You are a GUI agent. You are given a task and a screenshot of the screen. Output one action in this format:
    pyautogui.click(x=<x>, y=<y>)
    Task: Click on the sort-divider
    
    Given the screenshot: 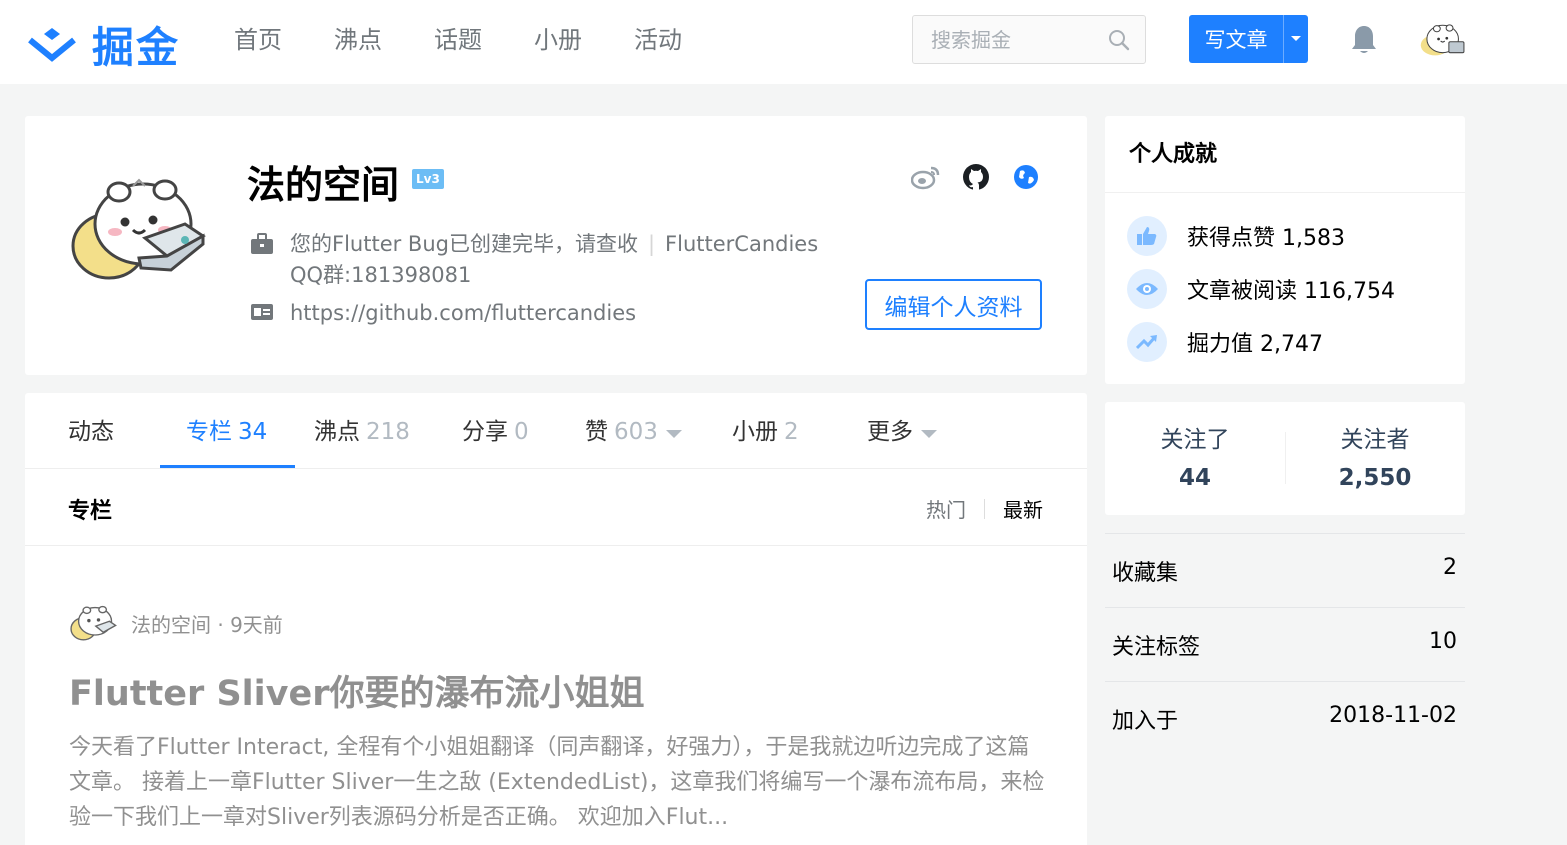 What is the action you would take?
    pyautogui.click(x=984, y=508)
    